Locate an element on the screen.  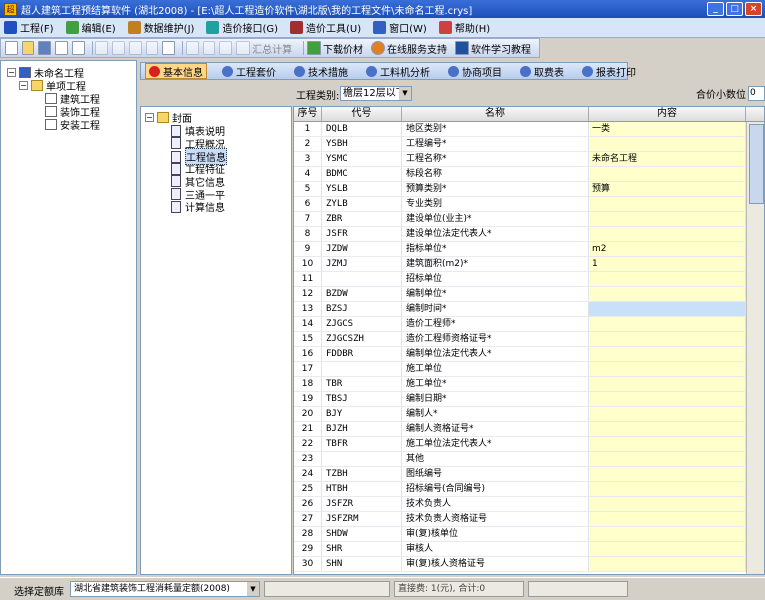
table-row: 1 DQLB 地区类别* 一类 is located at coordinates (520, 129).